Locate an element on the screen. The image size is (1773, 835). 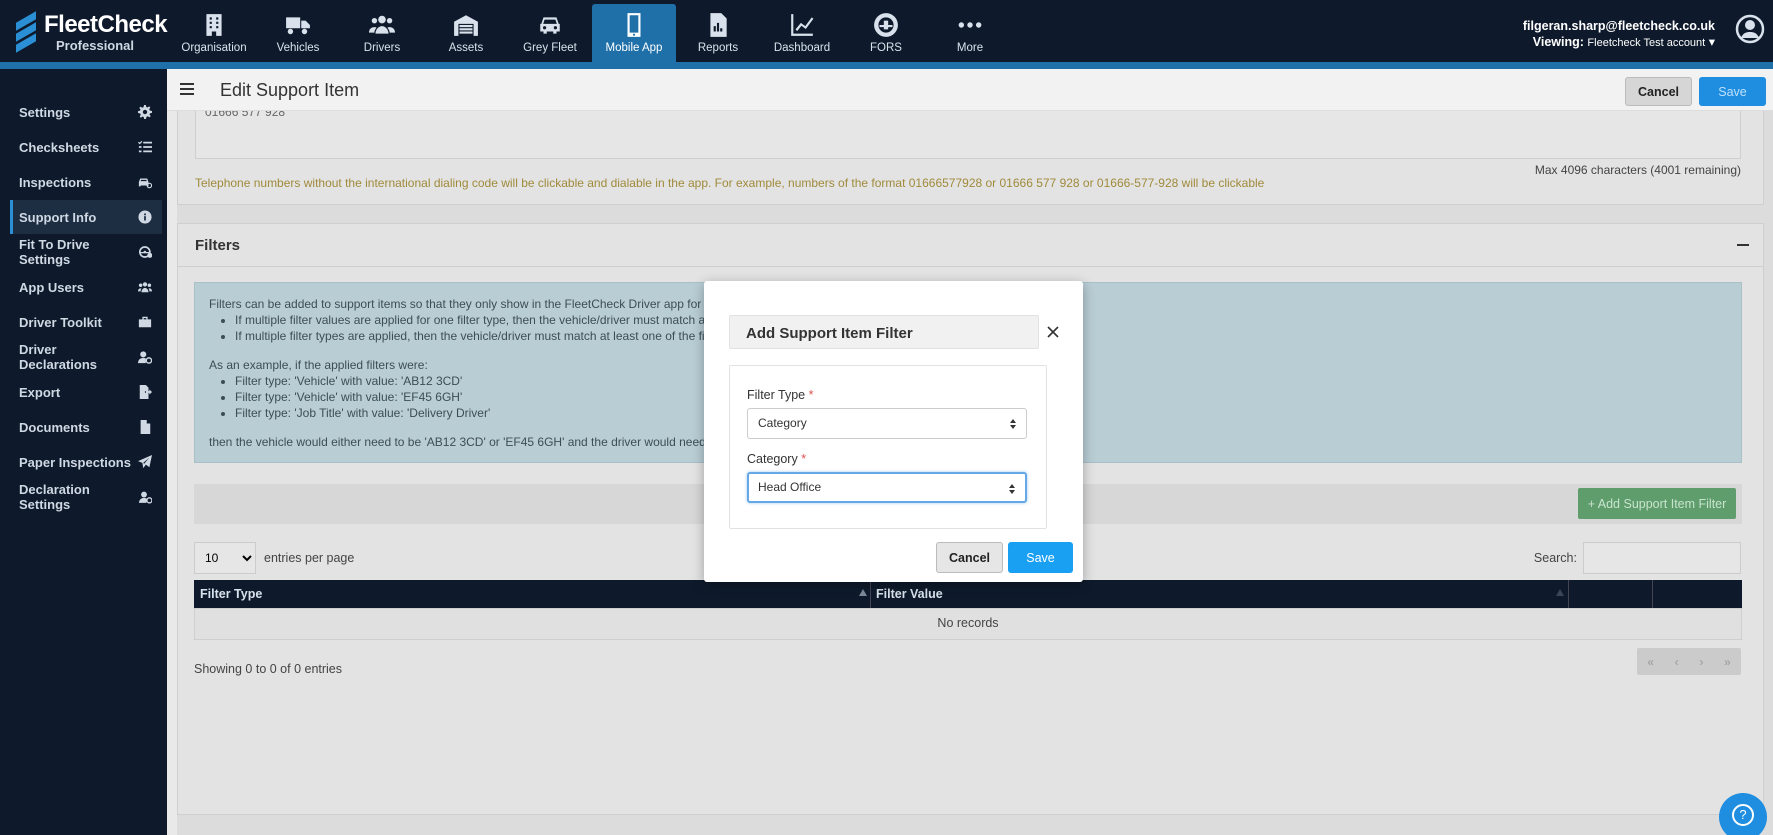
filter-type-label: Filter Type * is located at coordinates (780, 395).